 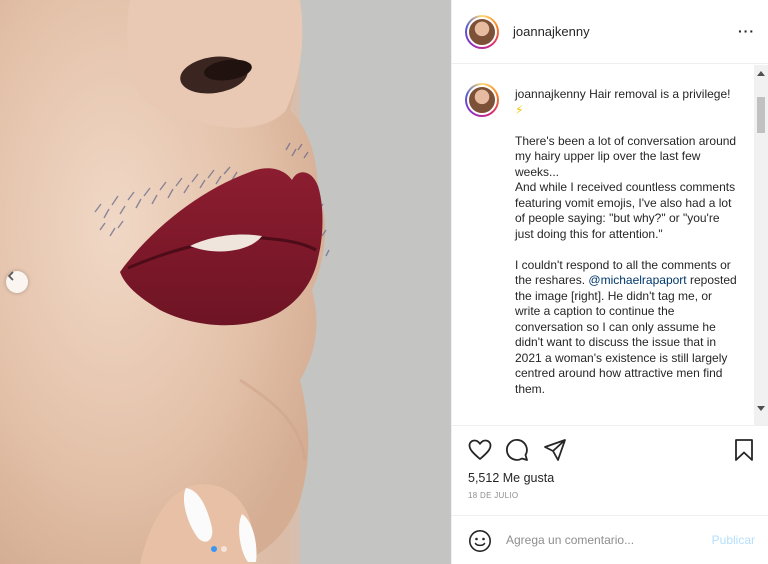 I want to click on heart-icon, so click(x=480, y=449).